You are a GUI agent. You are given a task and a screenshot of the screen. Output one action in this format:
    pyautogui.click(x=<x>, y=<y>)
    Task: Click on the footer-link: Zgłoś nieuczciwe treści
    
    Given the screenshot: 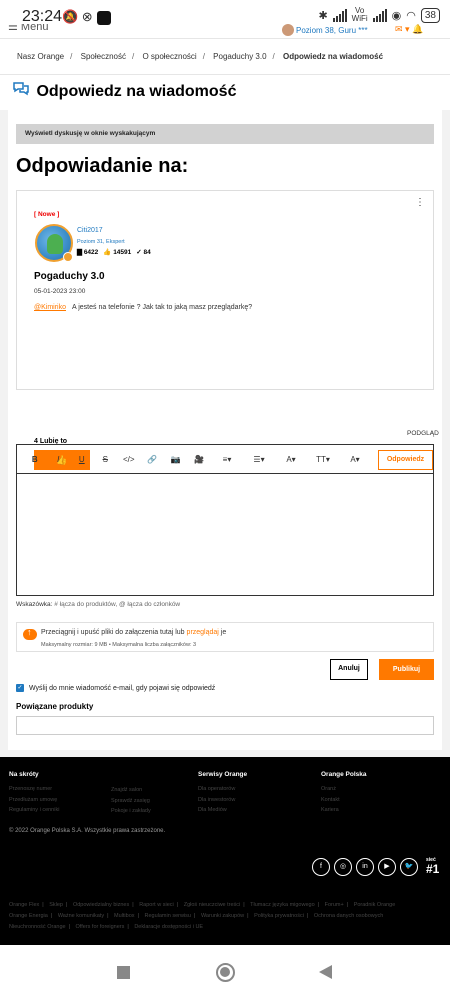 What is the action you would take?
    pyautogui.click(x=212, y=905)
    